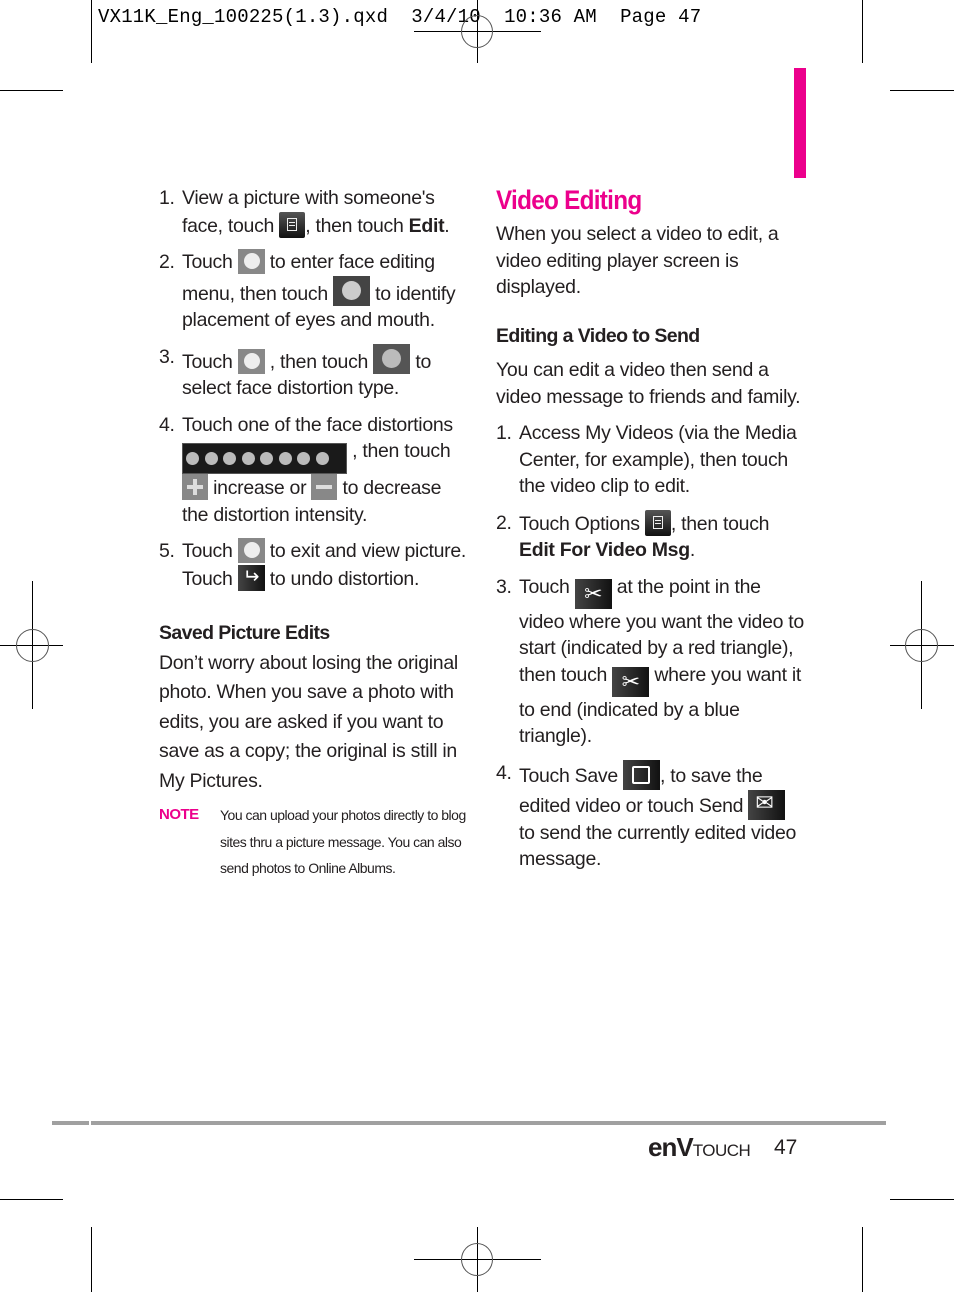  I want to click on edit-label: Edit, so click(426, 225).